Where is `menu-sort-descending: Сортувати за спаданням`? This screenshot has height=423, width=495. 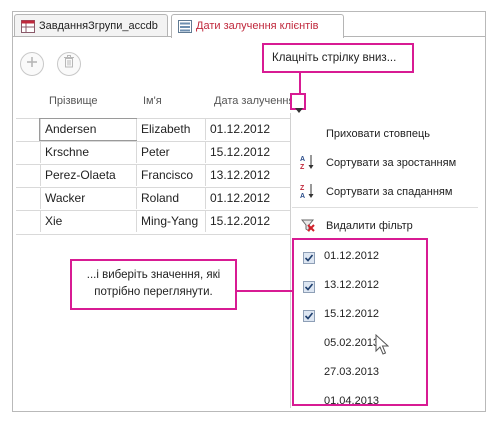
menu-sort-descending: Сортувати за спаданням is located at coordinates (389, 192).